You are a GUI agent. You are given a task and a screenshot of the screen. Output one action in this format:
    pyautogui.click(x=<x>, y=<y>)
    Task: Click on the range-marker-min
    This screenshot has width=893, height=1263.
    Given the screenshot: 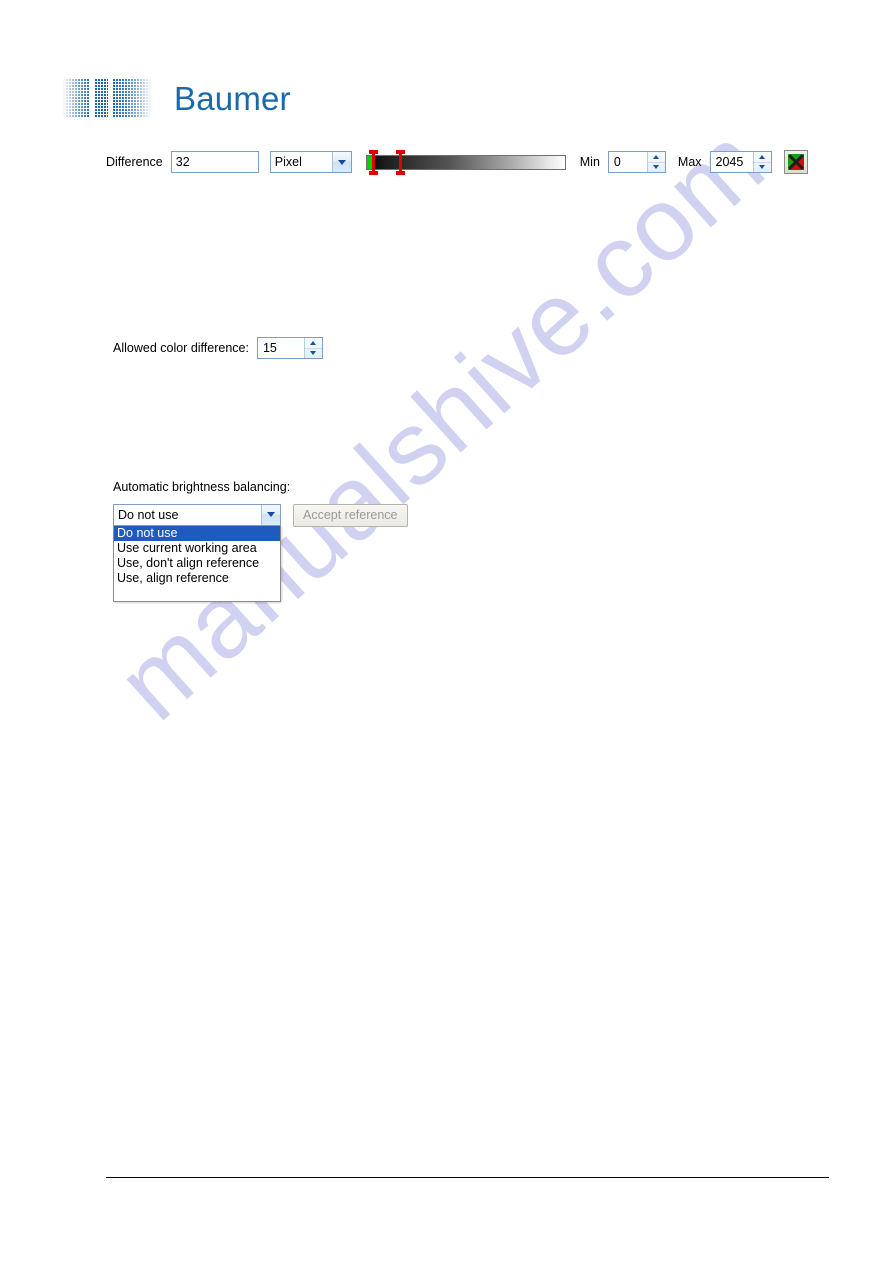 What is the action you would take?
    pyautogui.click(x=373, y=162)
    